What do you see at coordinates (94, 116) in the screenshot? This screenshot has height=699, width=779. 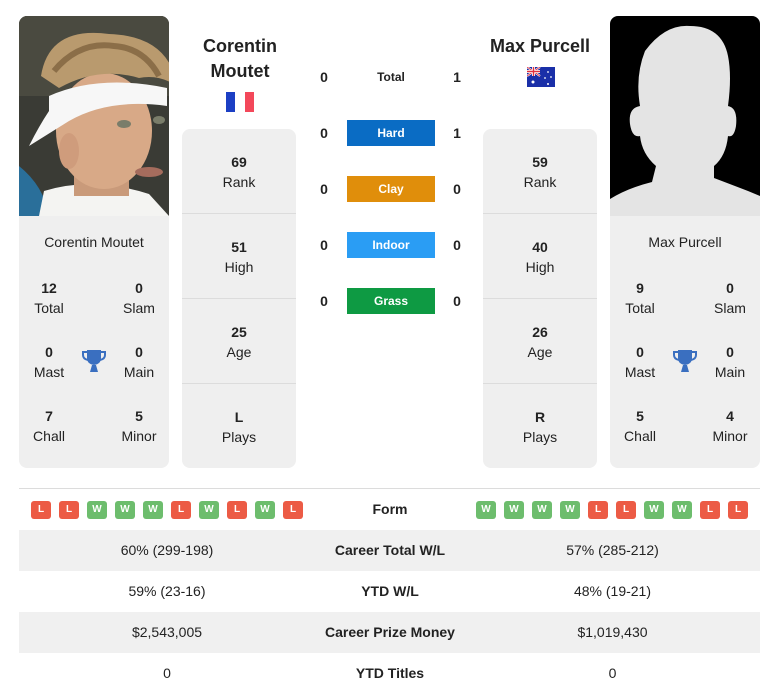 I see `player1-photo` at bounding box center [94, 116].